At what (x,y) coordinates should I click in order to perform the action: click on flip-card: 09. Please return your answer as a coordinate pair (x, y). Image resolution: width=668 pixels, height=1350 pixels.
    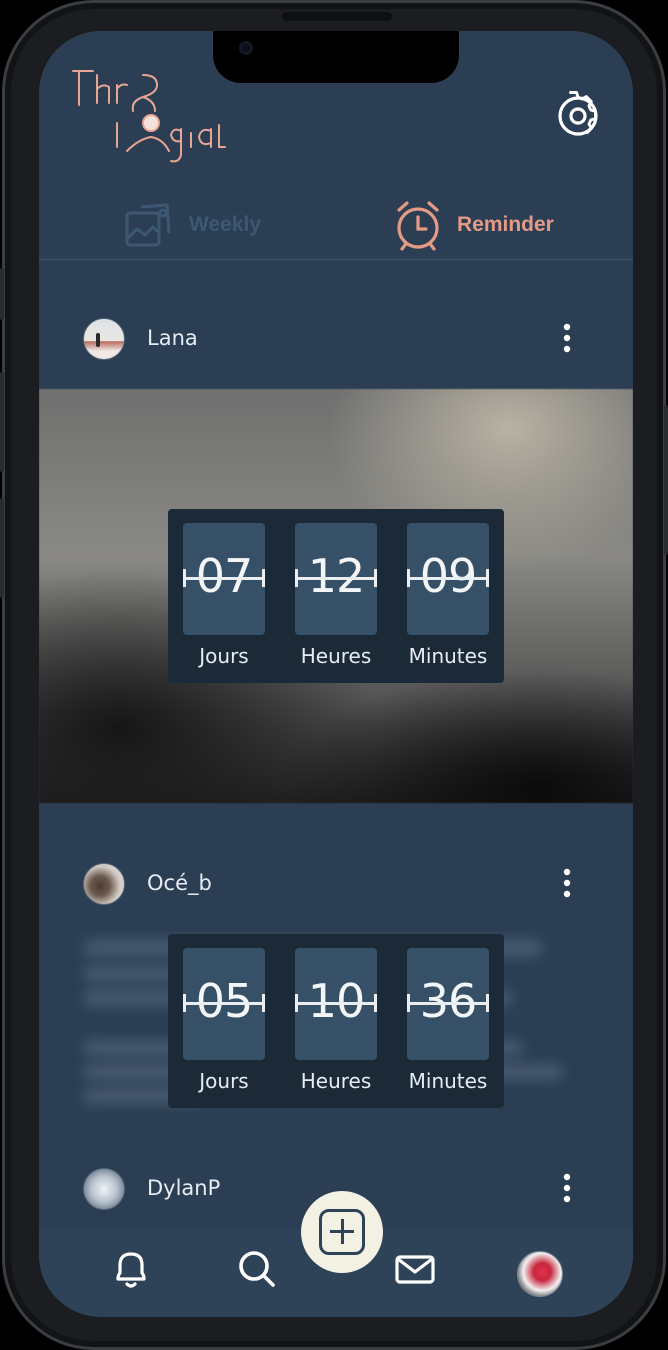
    Looking at the image, I should click on (448, 579).